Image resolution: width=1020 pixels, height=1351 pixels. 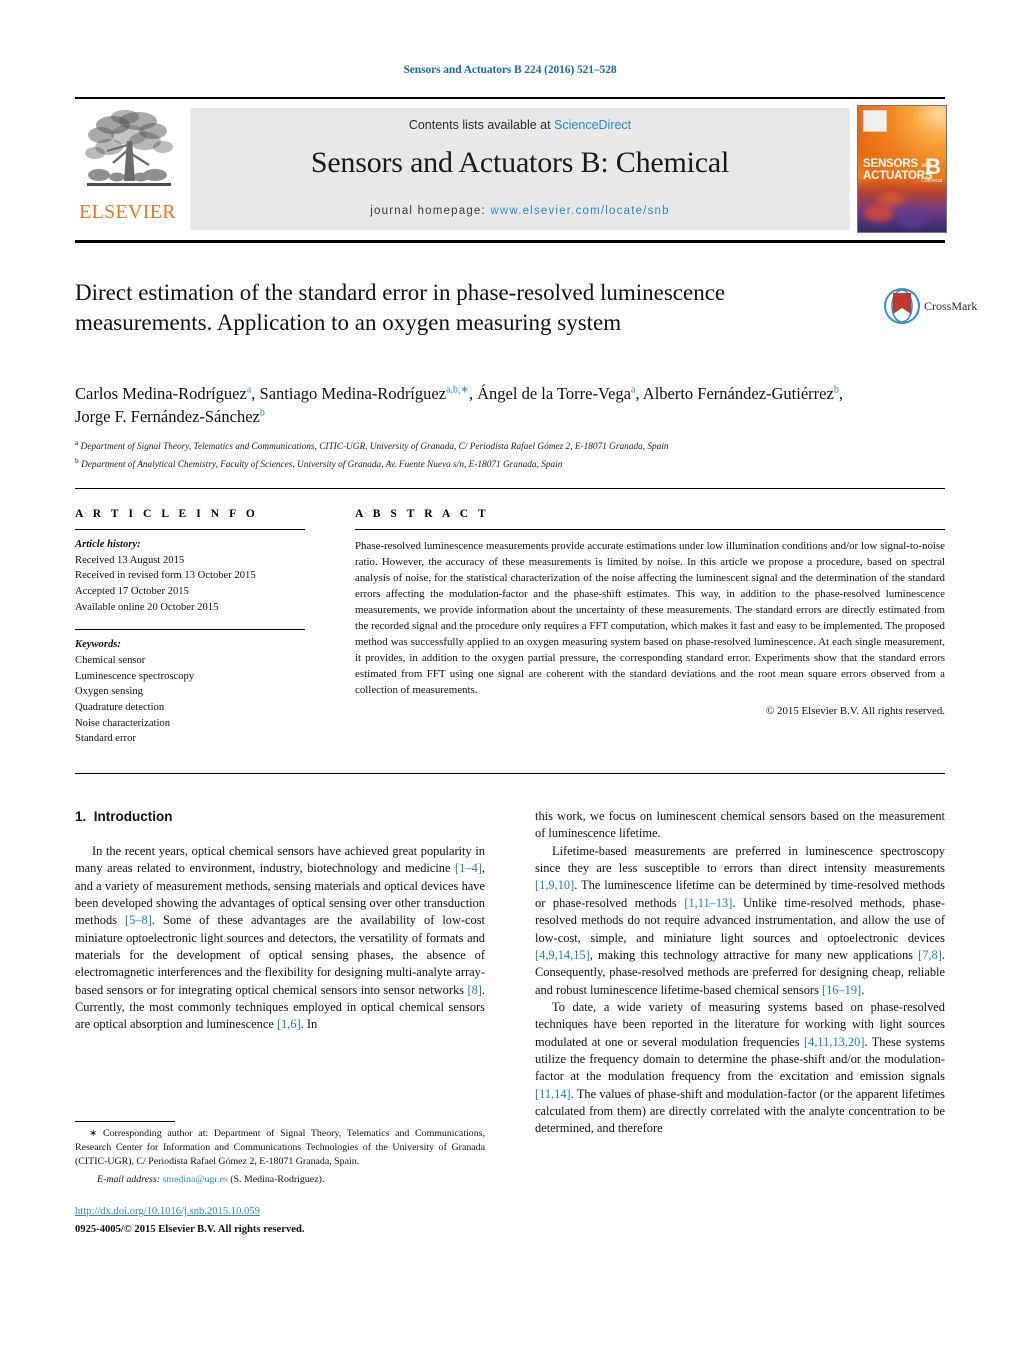 I want to click on masthead-top-rule, so click(x=510, y=98).